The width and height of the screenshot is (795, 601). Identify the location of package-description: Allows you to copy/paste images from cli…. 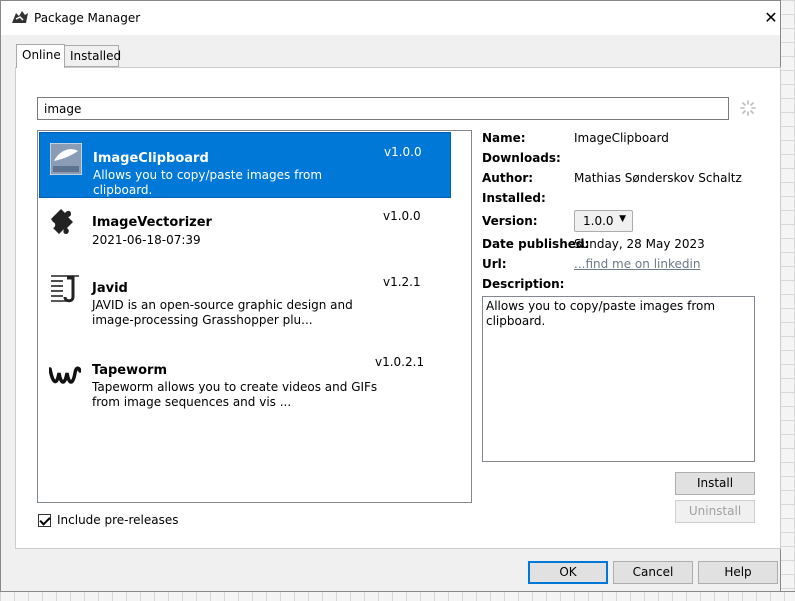
(208, 182).